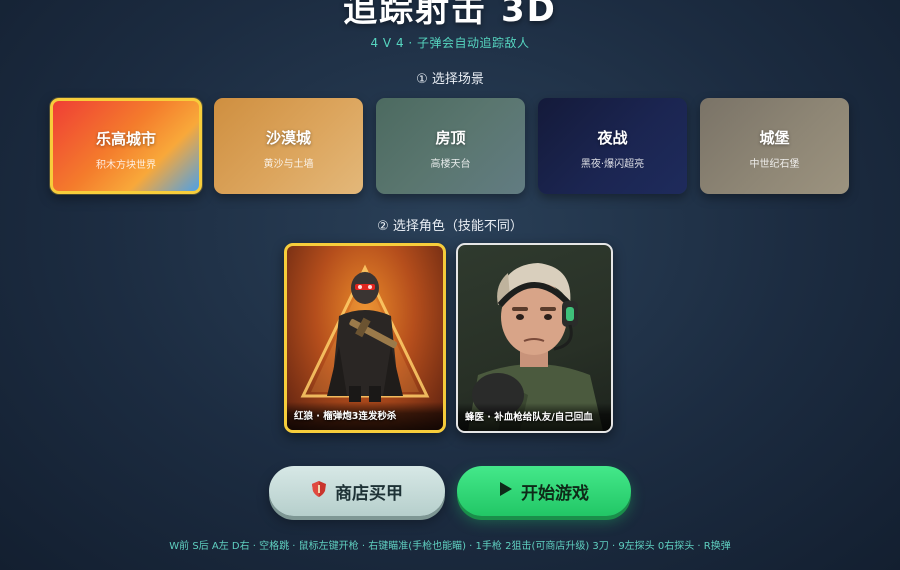  What do you see at coordinates (319, 491) in the screenshot?
I see `armor-shield-icon` at bounding box center [319, 491].